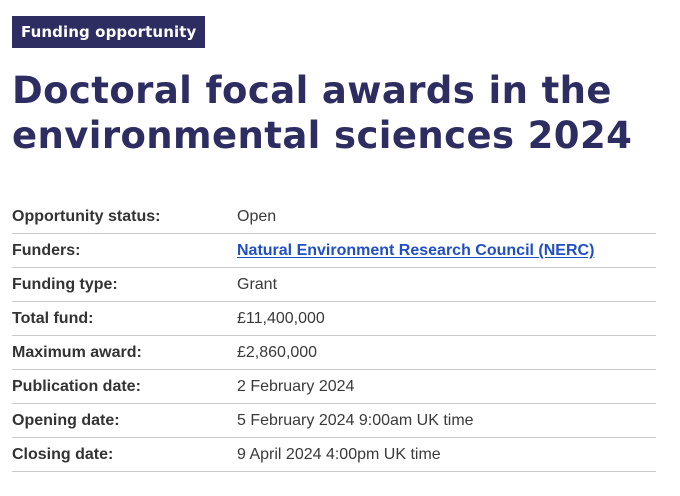 The image size is (680, 496). I want to click on total-fund-value: £11,400,000, so click(281, 318).